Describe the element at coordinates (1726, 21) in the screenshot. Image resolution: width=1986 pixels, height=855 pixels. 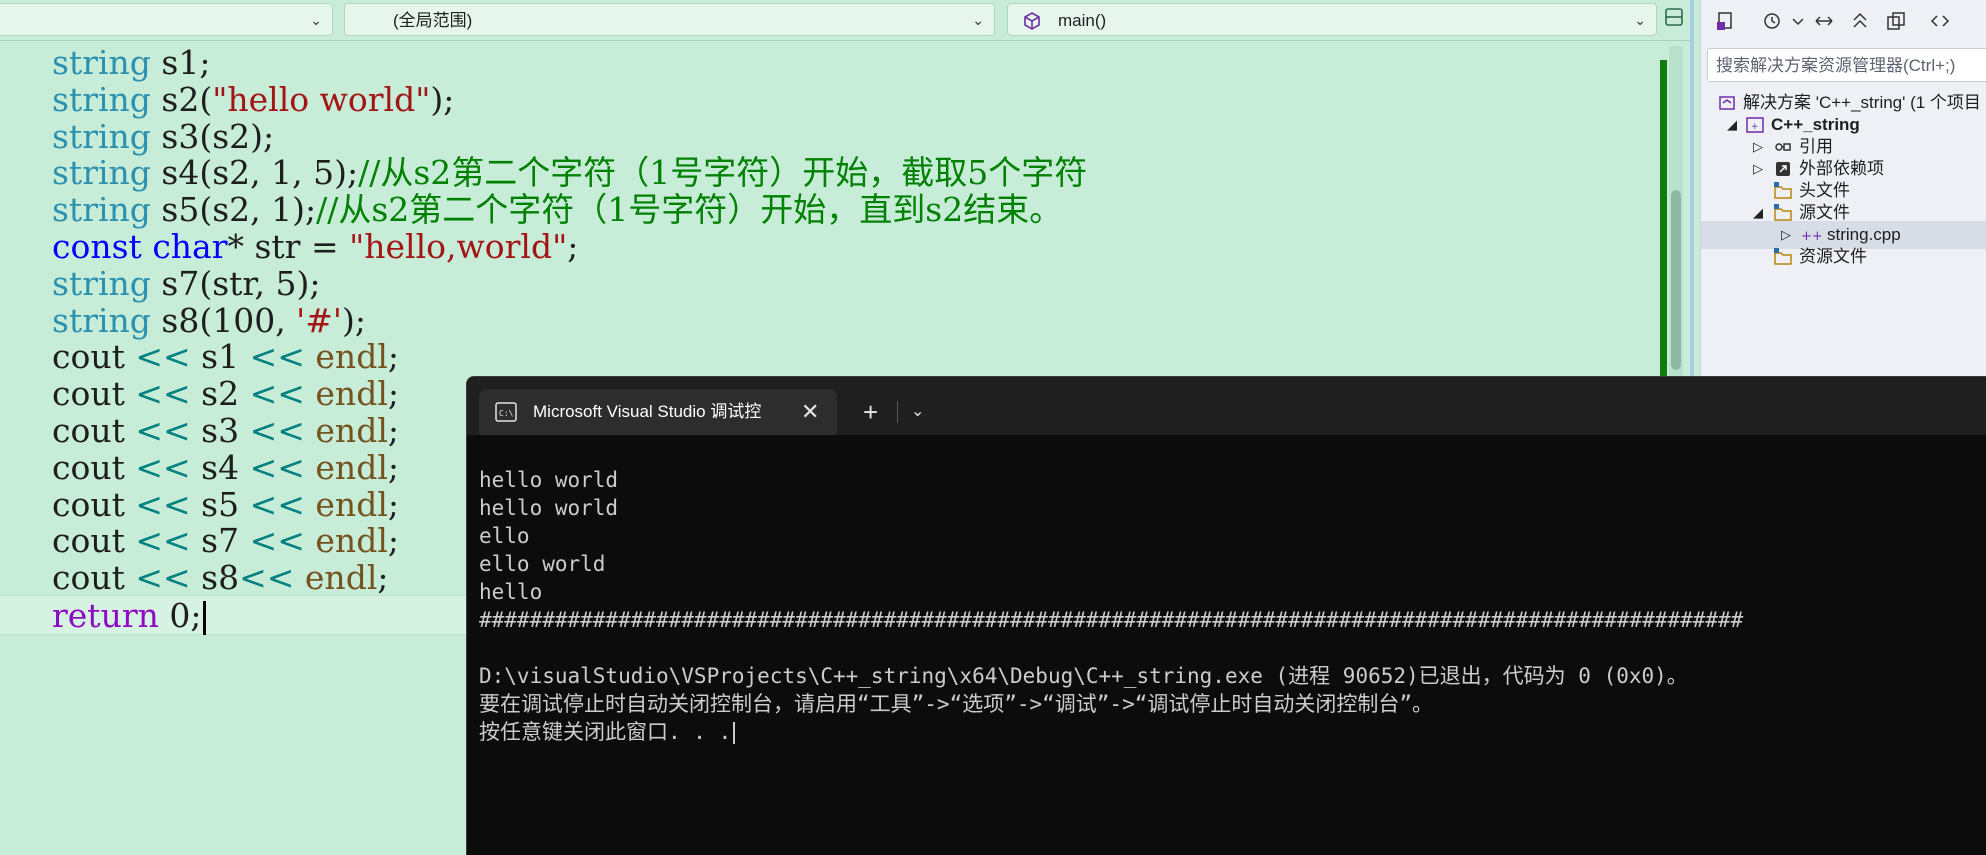
I see `switch-views-icon` at that location.